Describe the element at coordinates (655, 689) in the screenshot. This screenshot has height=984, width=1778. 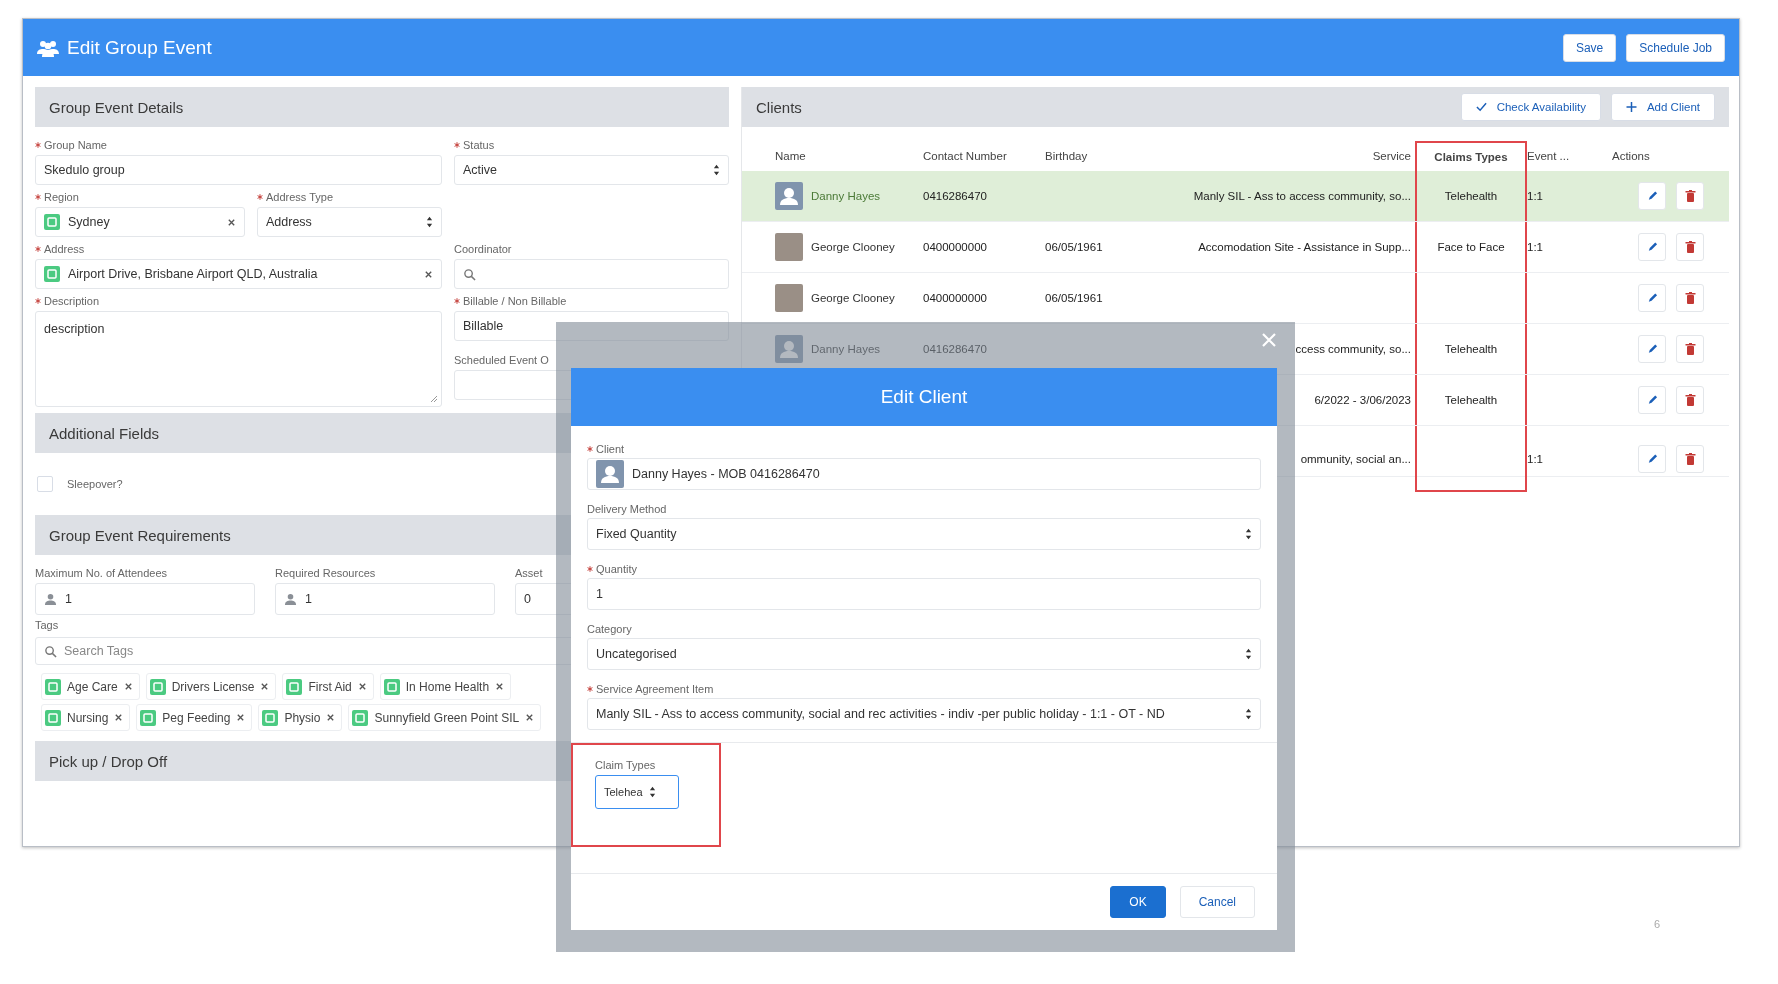
I see `field-label: Service Agreement Item` at that location.